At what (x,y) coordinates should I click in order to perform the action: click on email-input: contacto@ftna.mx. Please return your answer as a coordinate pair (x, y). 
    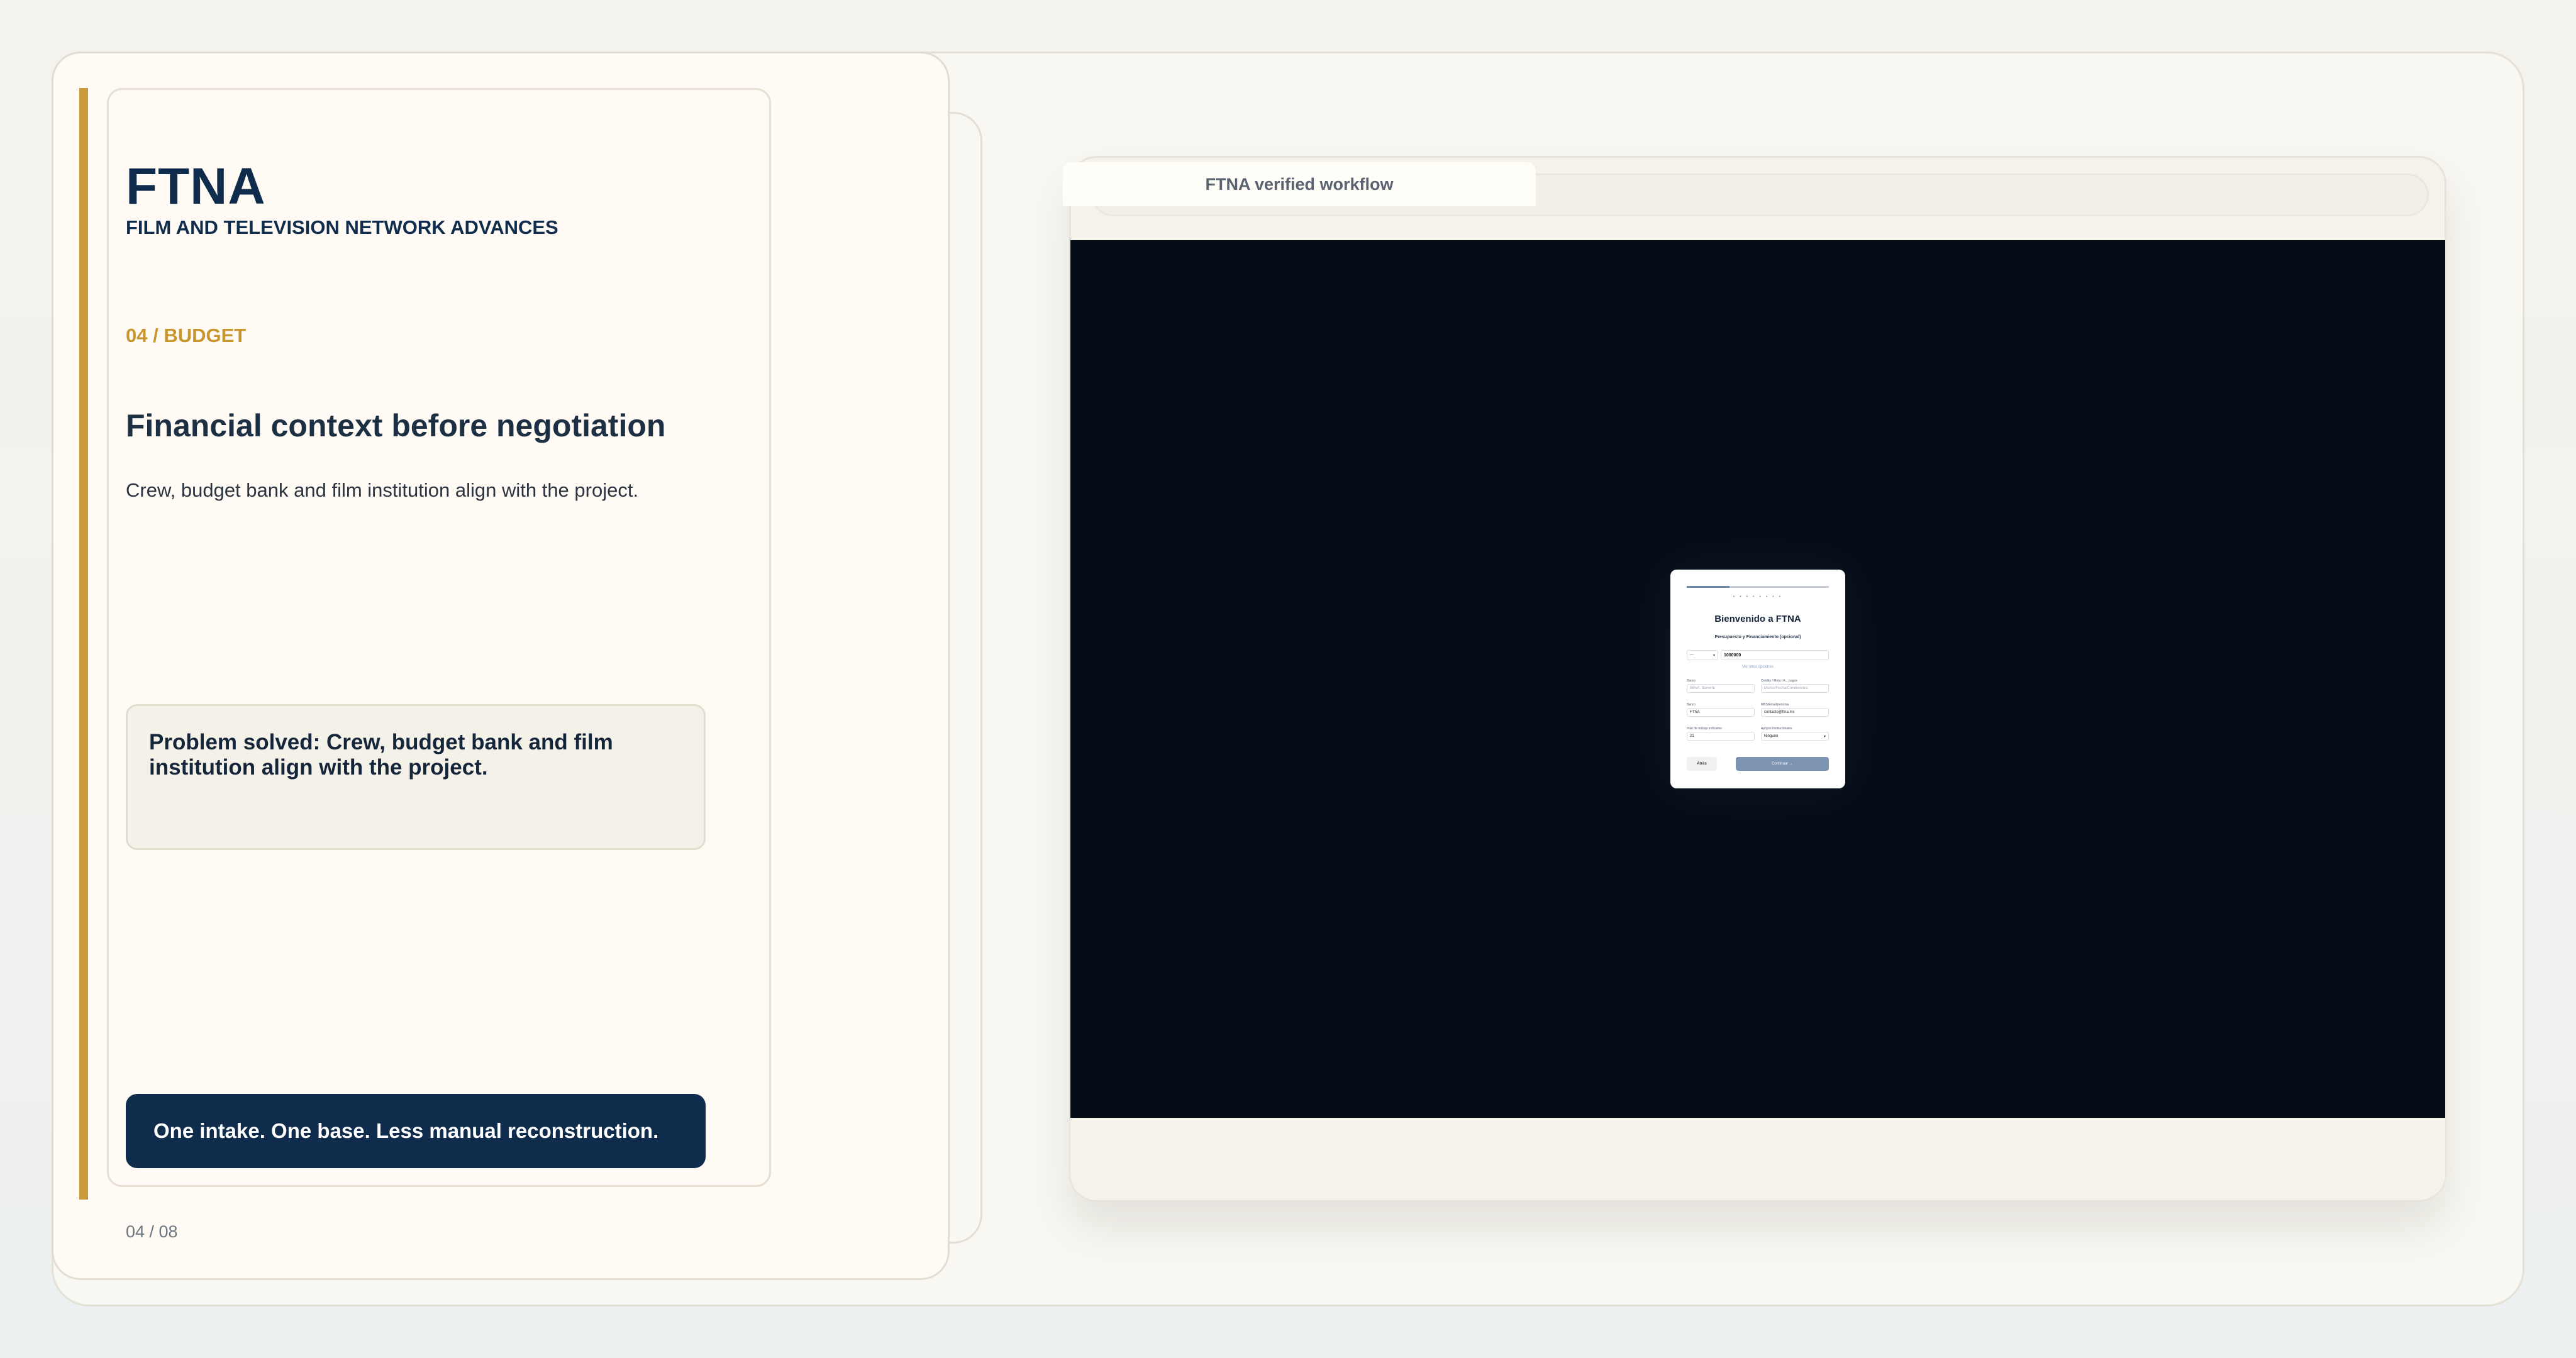
    Looking at the image, I should click on (1795, 712).